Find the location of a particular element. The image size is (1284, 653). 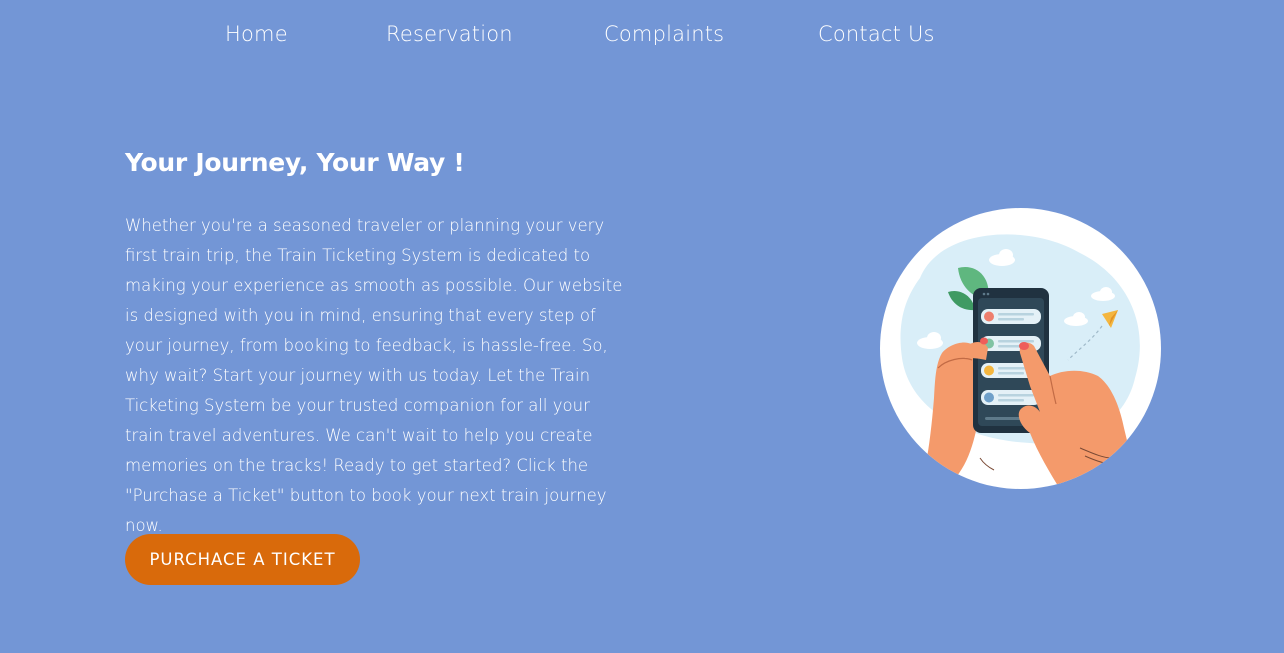

phone-booking-icon is located at coordinates (1020, 348).